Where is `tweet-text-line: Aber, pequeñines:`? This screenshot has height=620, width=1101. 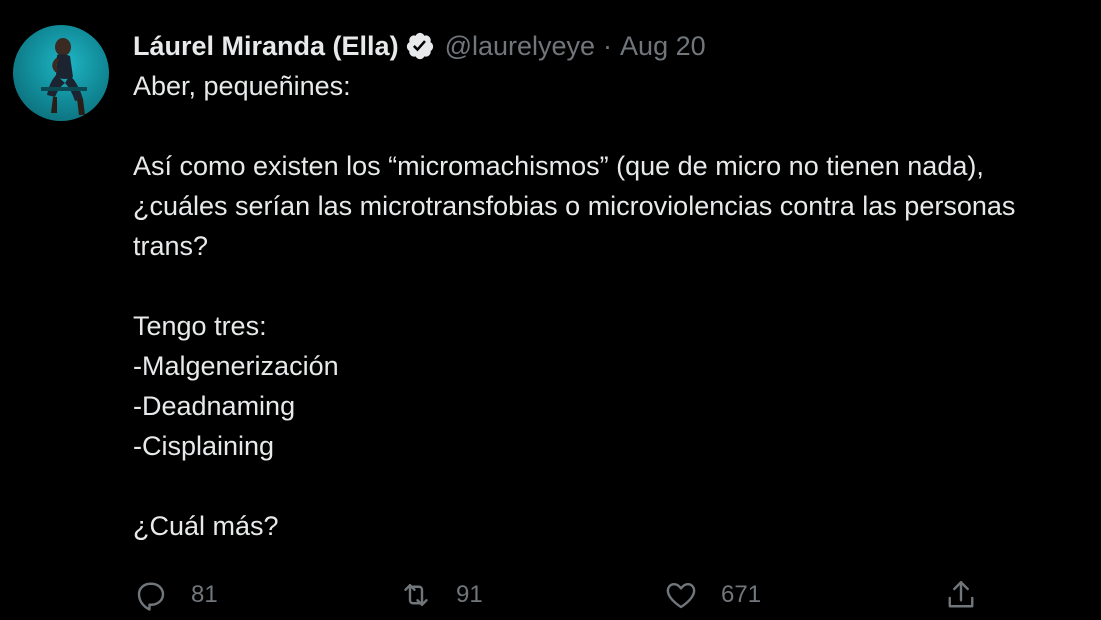
tweet-text-line: Aber, pequeñines: is located at coordinates (242, 86).